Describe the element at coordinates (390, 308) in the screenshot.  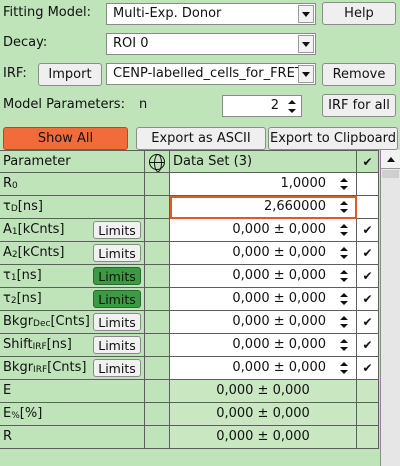
I see `table-scrollbar` at that location.